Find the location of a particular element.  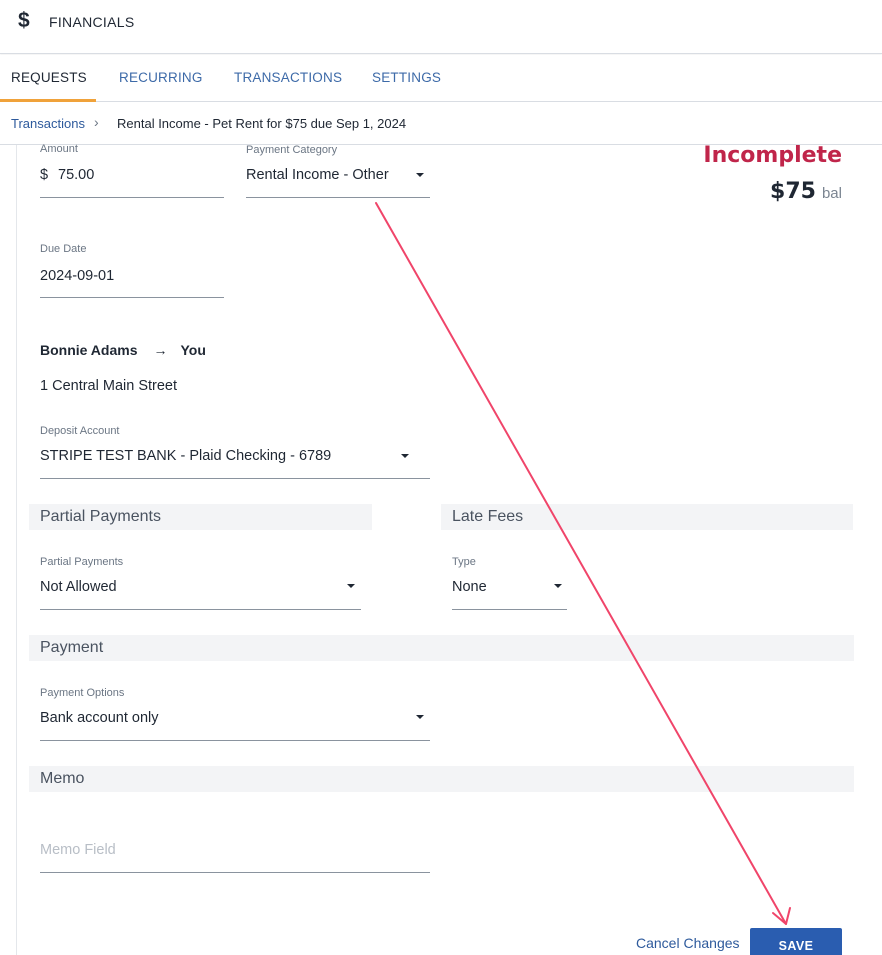

late-fee-type-label: Type is located at coordinates (464, 562).